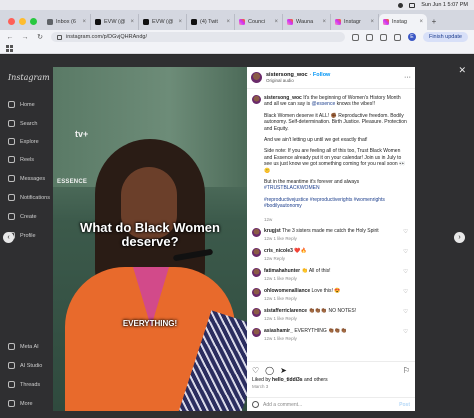 Image resolution: width=474 pixels, height=418 pixels. What do you see at coordinates (401, 5) in the screenshot?
I see `control-center-icon` at bounding box center [401, 5].